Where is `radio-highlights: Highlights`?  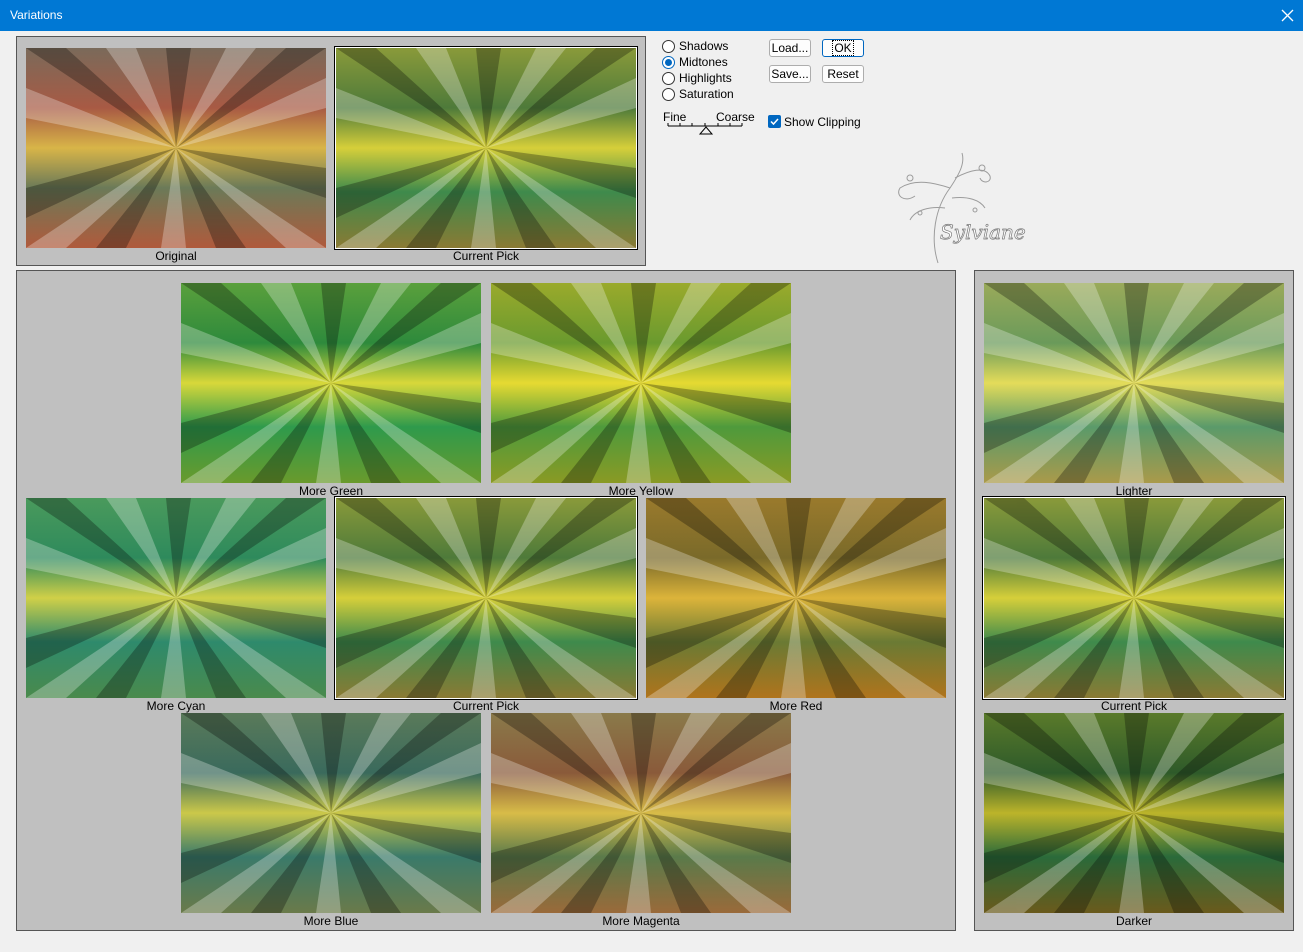
radio-highlights: Highlights is located at coordinates (697, 78).